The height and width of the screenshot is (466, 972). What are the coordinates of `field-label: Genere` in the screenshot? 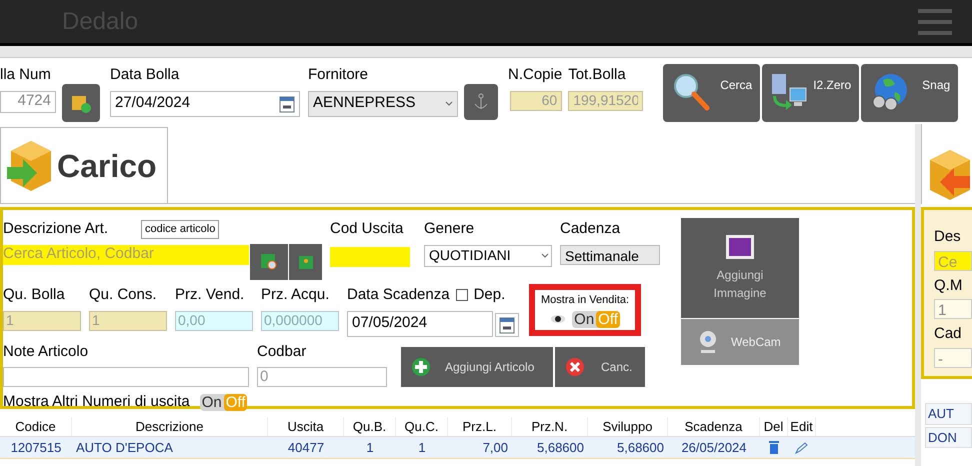 It's located at (450, 229).